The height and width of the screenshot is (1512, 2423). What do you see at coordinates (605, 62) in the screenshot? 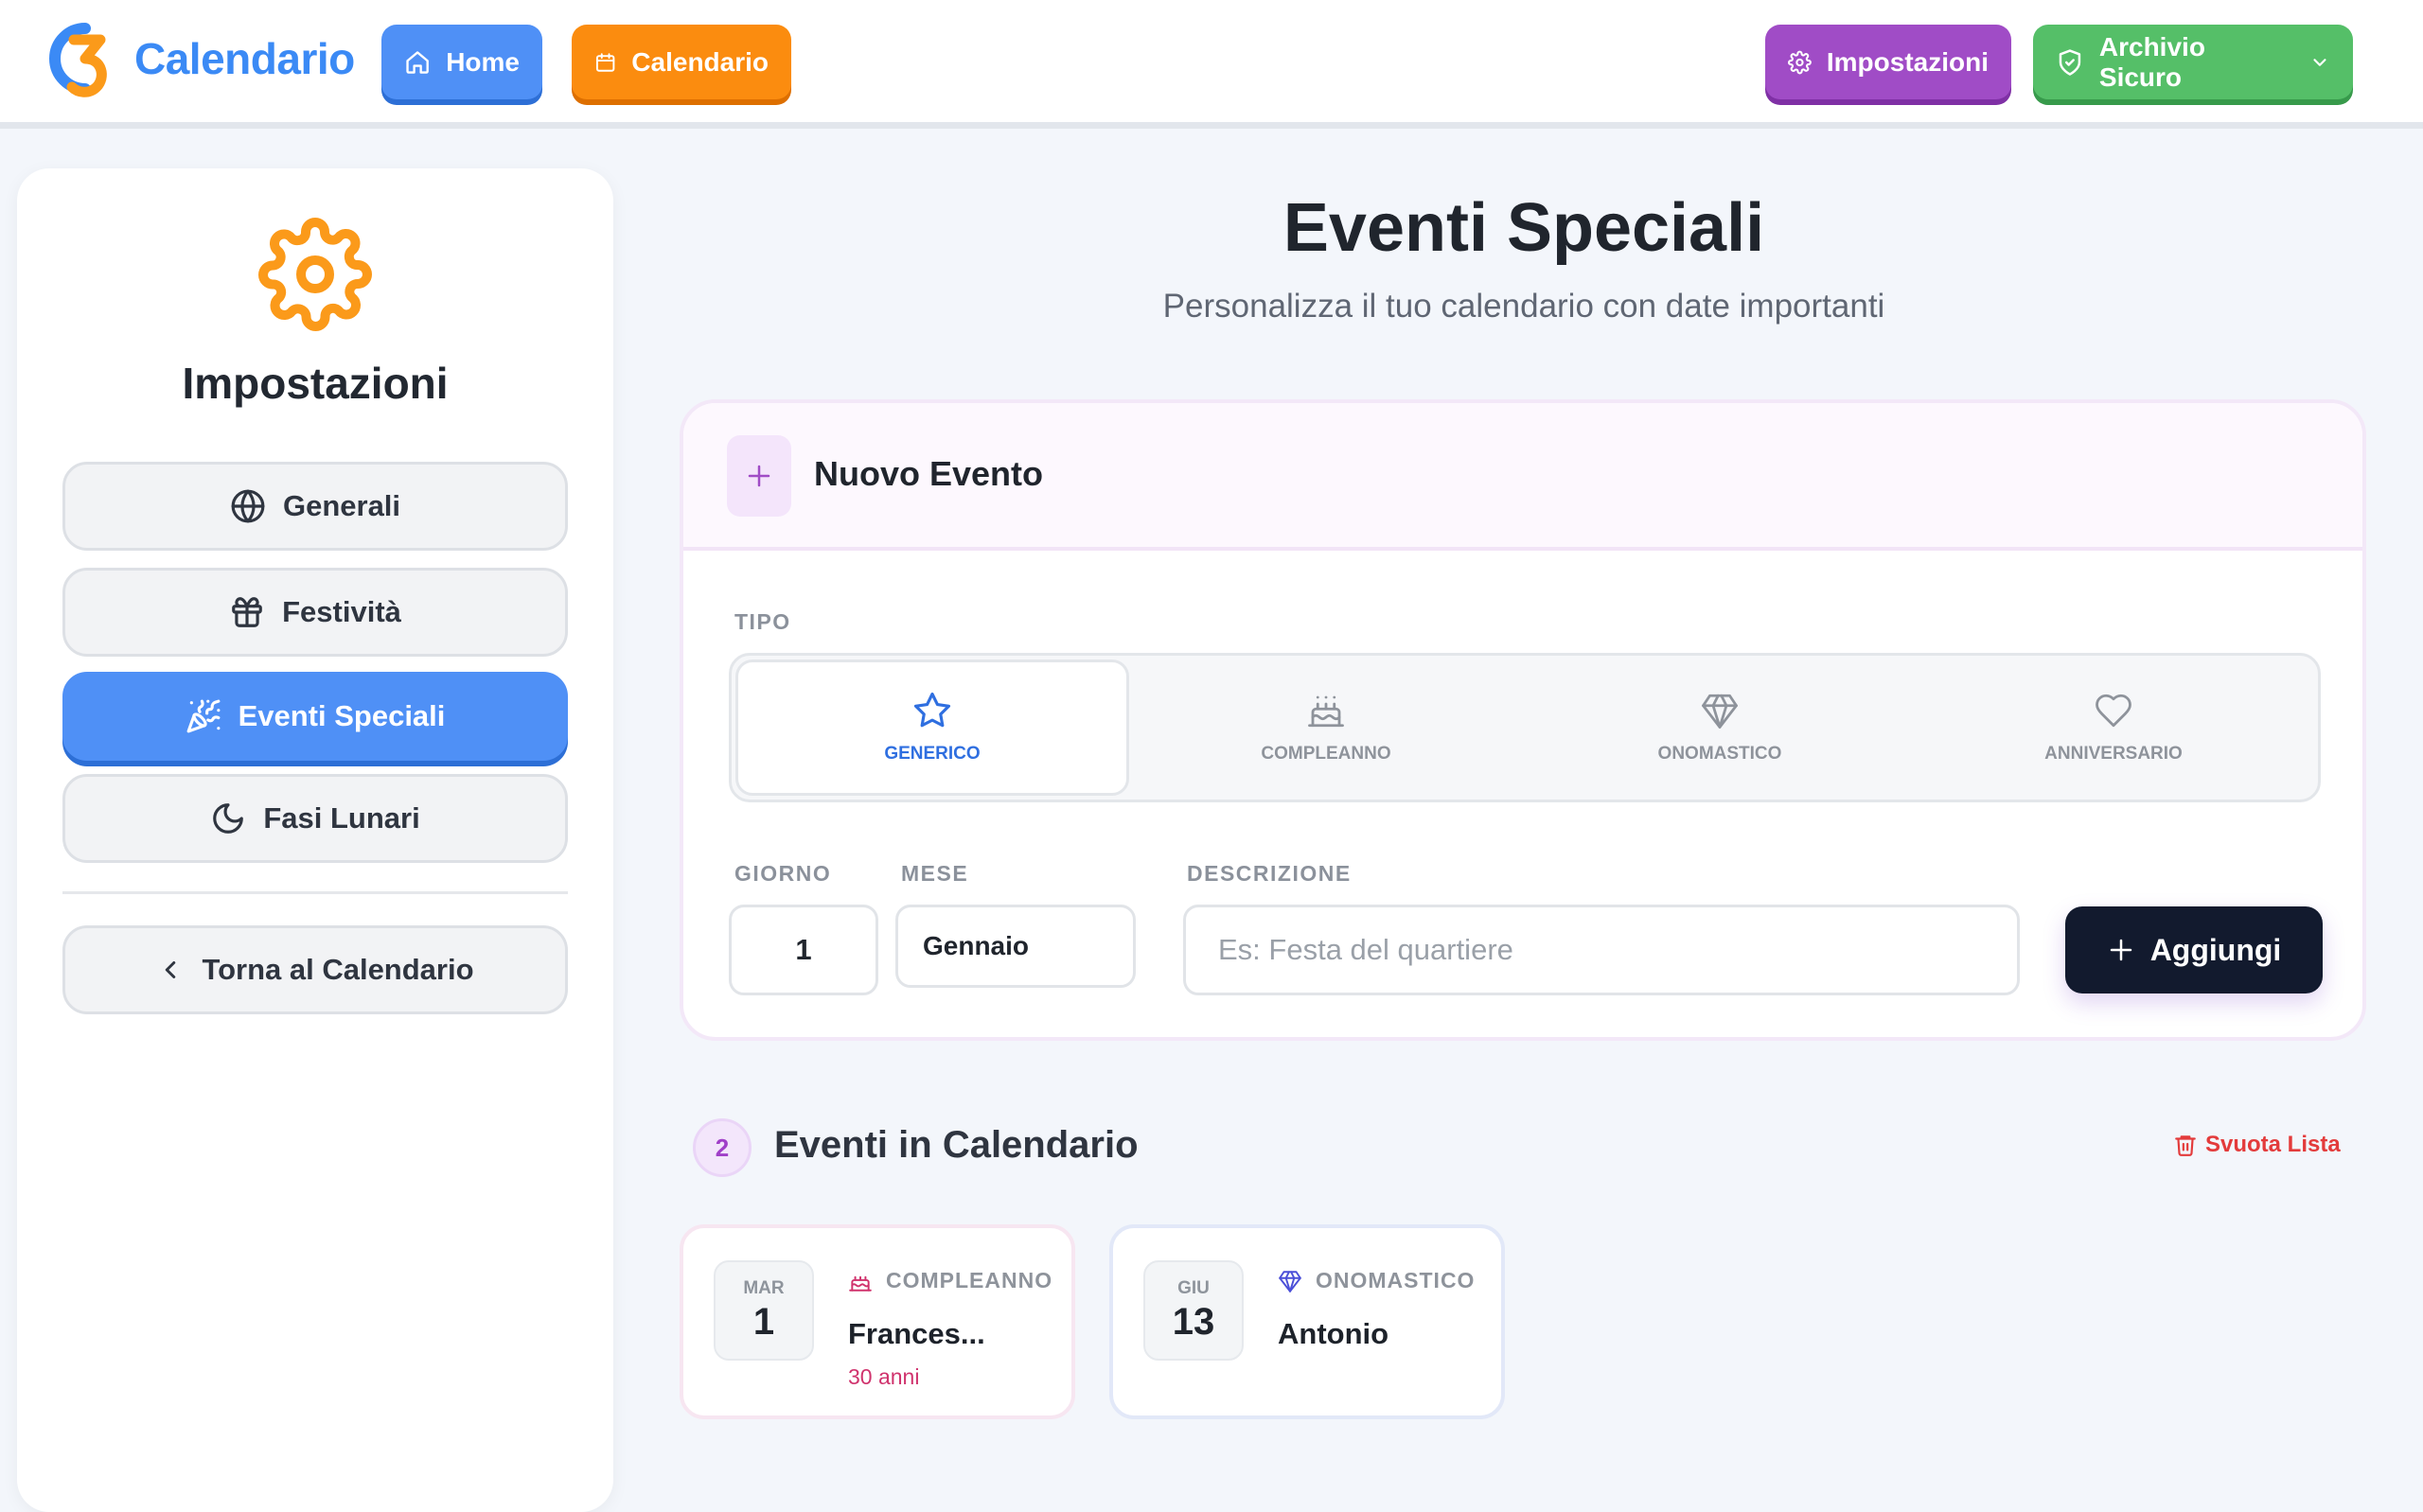
I see `calendar-icon` at bounding box center [605, 62].